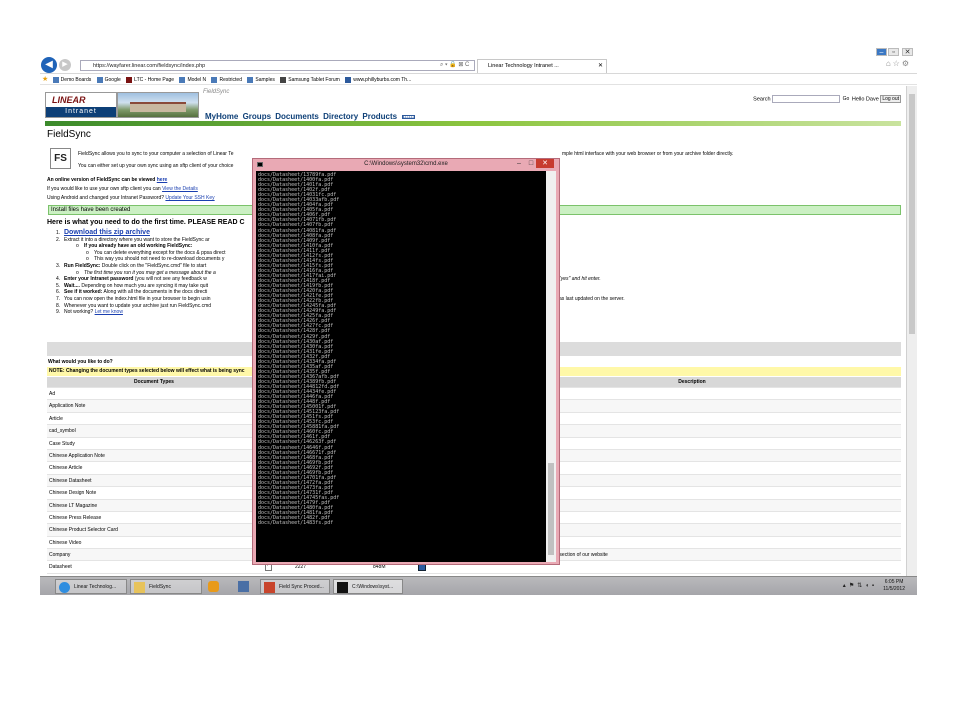 The width and height of the screenshot is (960, 720). Describe the element at coordinates (408, 116) in the screenshot. I see `rss-badge-icon: ■■■■■` at that location.